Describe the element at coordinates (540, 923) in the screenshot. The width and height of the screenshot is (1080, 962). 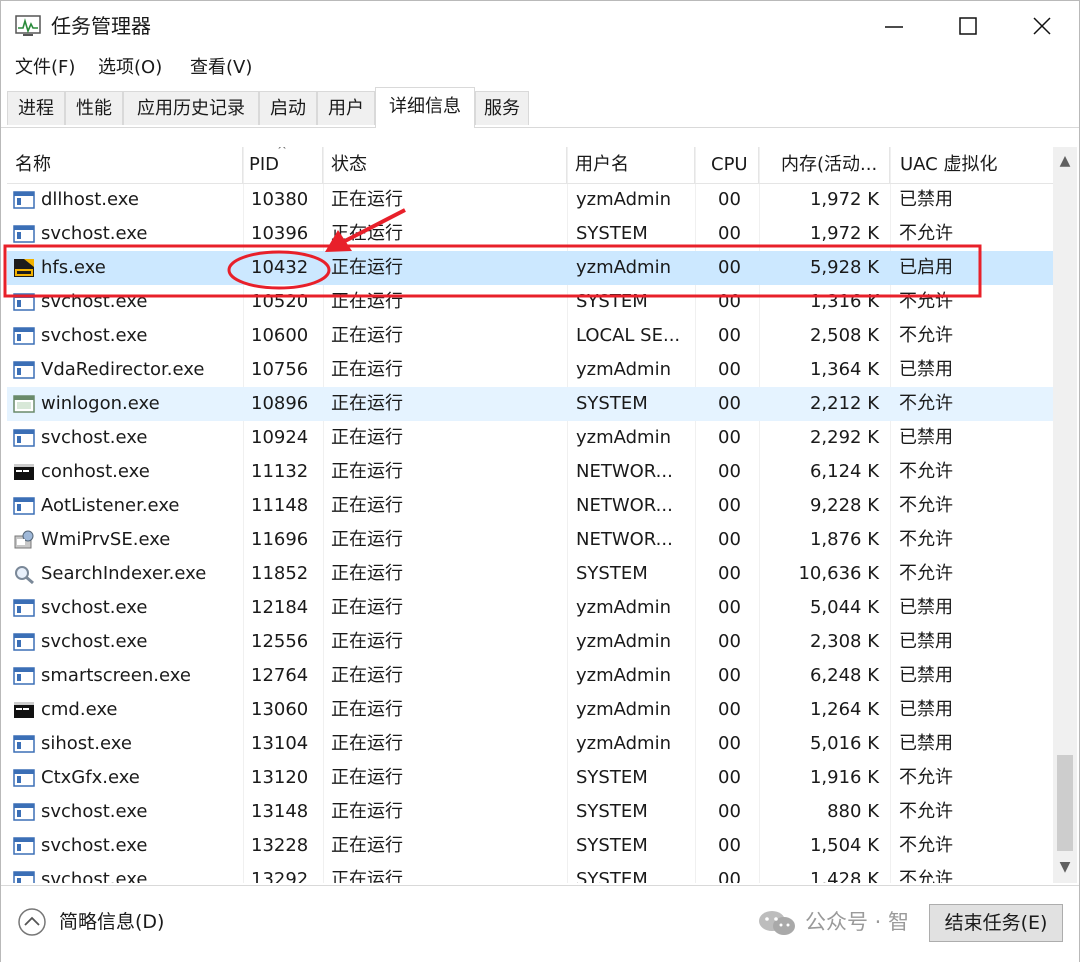
I see `footer-bar: 简略信息(D) 公众号 · 智 结束任务(E)` at that location.